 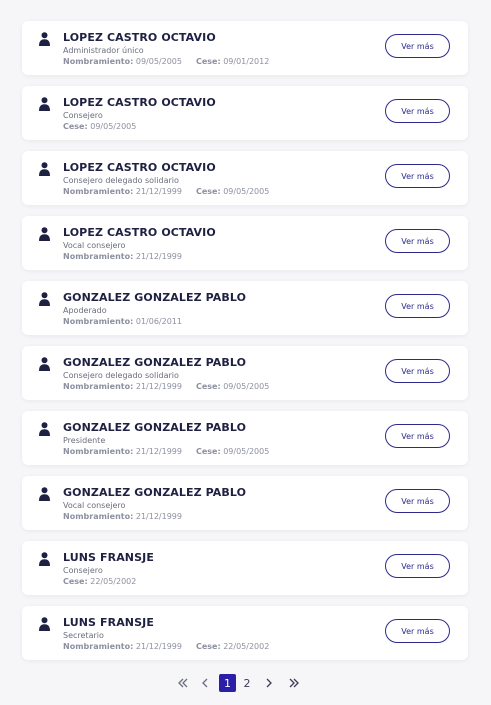 What do you see at coordinates (84, 440) in the screenshot?
I see `officer-role: Presidente` at bounding box center [84, 440].